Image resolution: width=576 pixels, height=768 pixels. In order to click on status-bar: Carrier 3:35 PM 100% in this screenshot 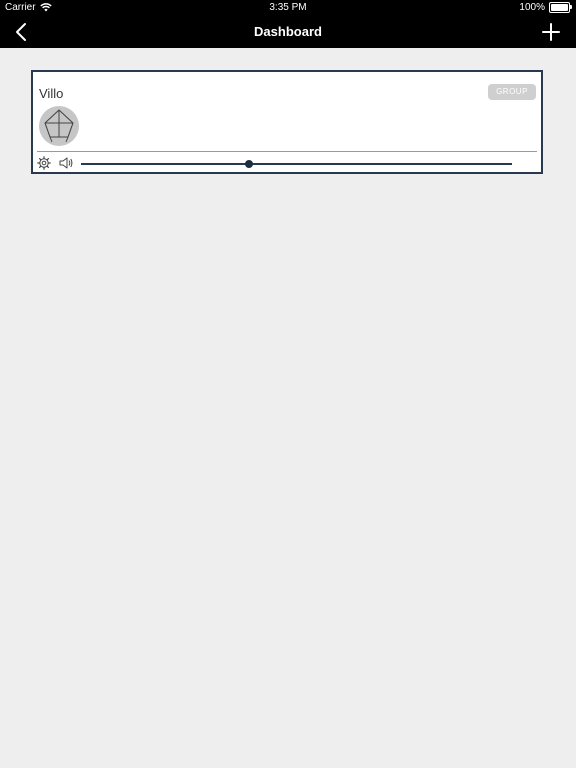, I will do `click(288, 8)`.